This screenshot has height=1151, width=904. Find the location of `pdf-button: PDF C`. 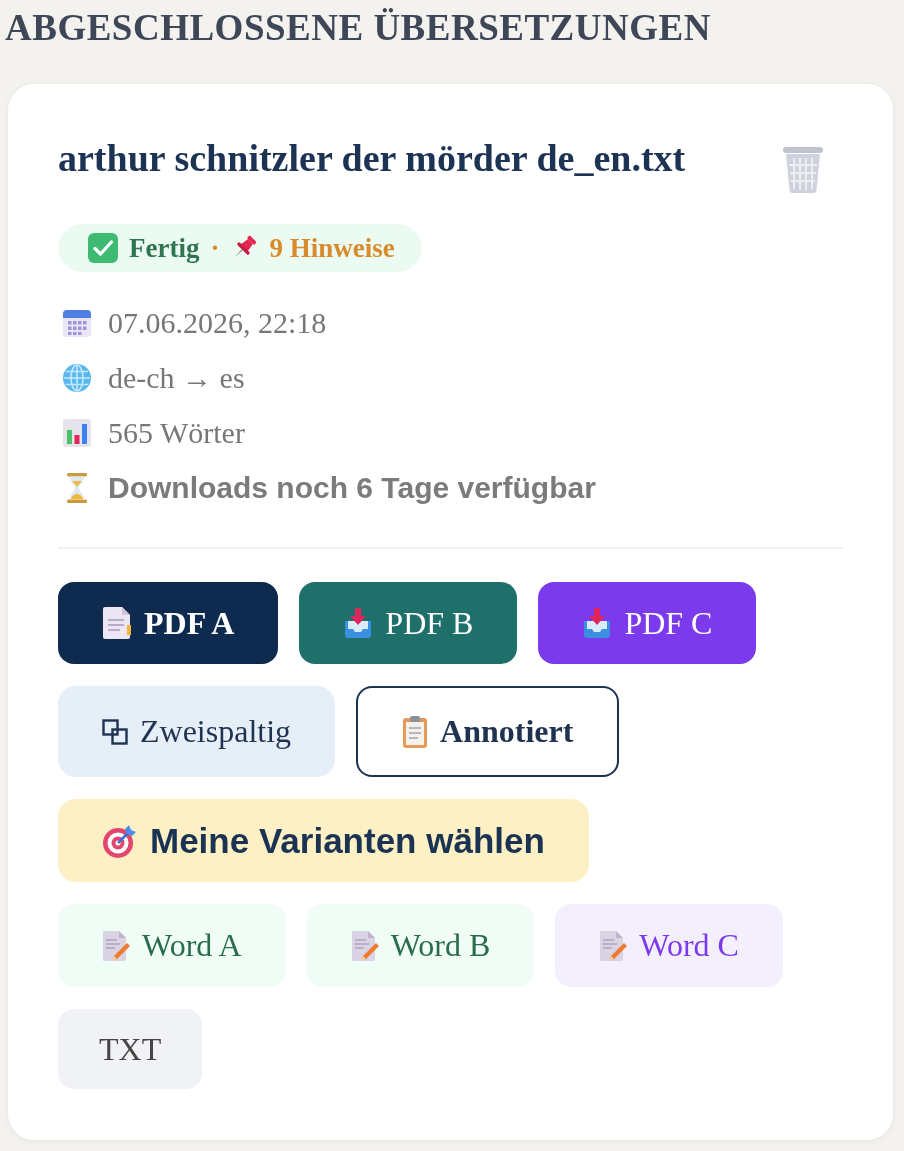

pdf-button: PDF C is located at coordinates (647, 623).